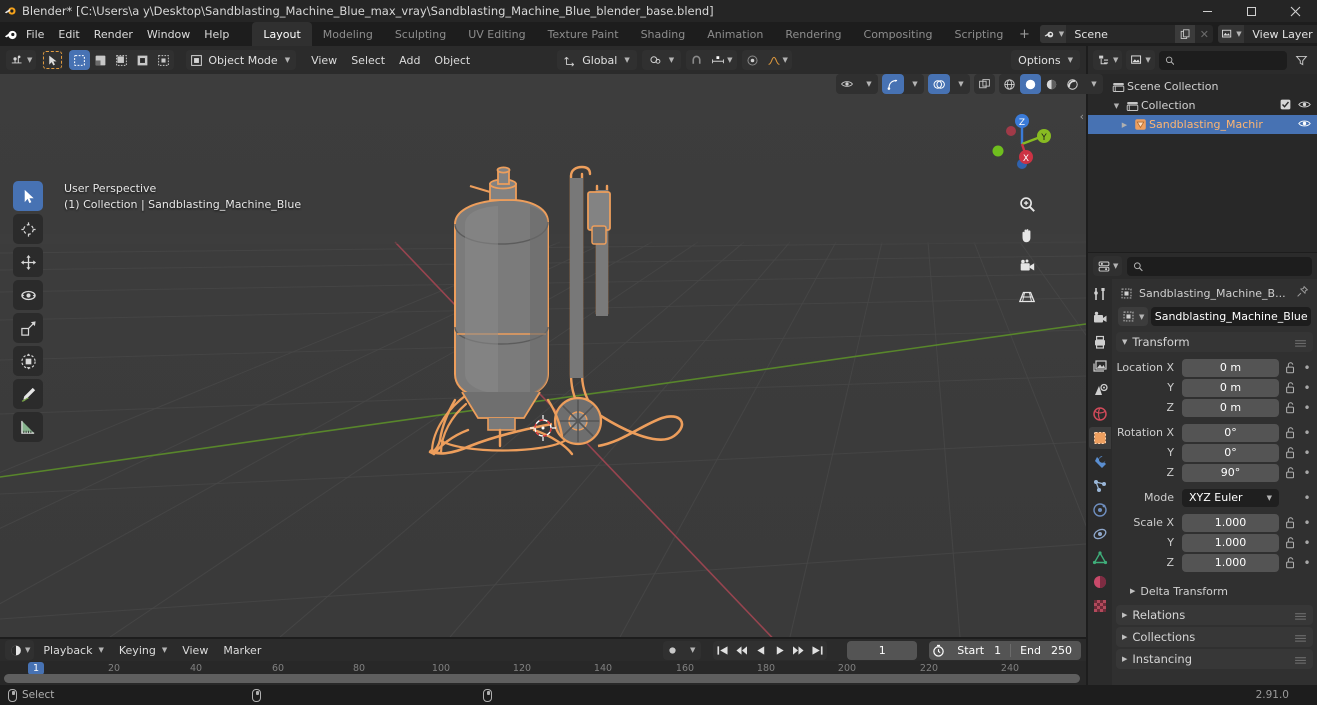 This screenshot has height=705, width=1317. I want to click on scene-icon, so click(1100, 390).